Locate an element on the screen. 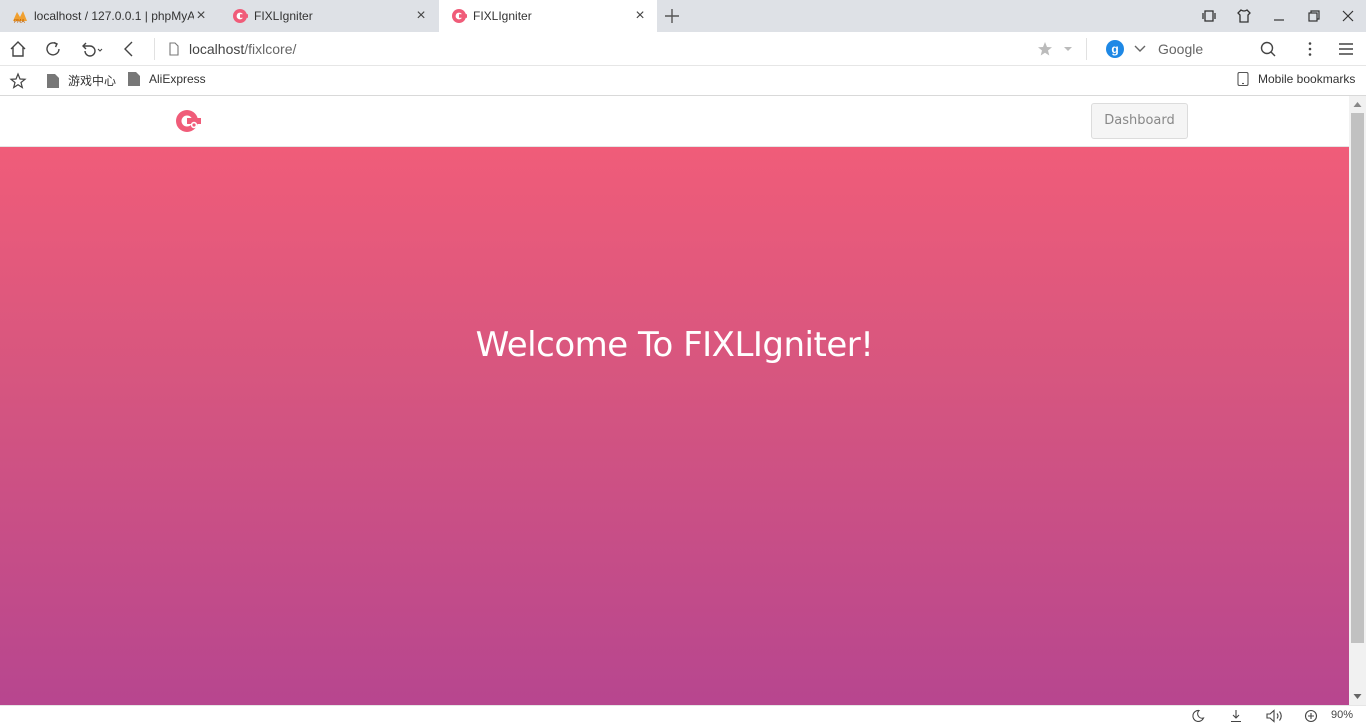 The height and width of the screenshot is (724, 1366). mobile-bookmarks: Mobile bookmarks is located at coordinates (1296, 79).